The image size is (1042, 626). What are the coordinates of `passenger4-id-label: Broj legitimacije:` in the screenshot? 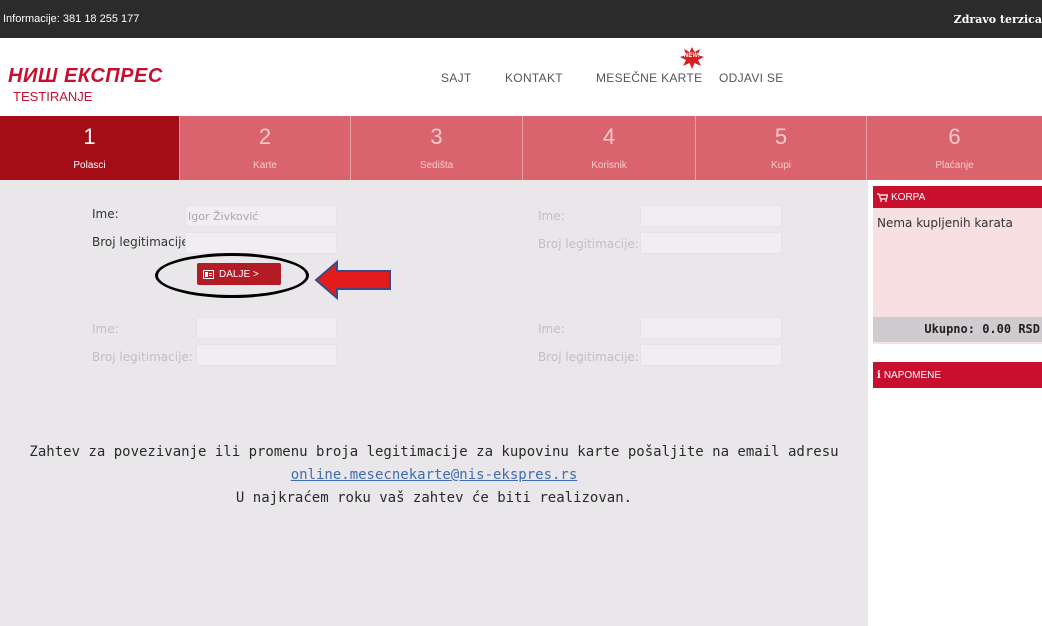 It's located at (588, 357).